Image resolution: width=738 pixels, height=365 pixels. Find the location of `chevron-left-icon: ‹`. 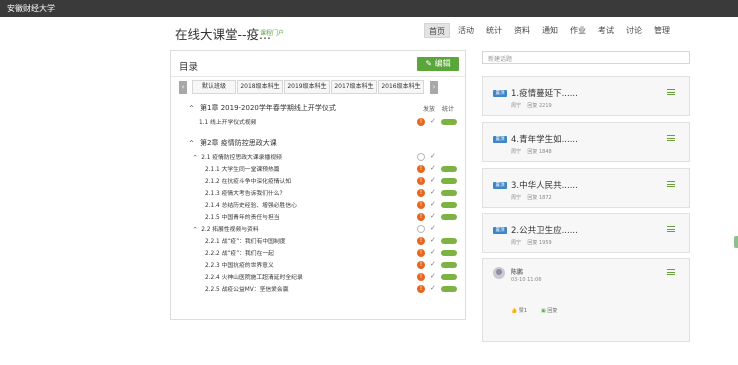

chevron-left-icon: ‹ is located at coordinates (183, 87).